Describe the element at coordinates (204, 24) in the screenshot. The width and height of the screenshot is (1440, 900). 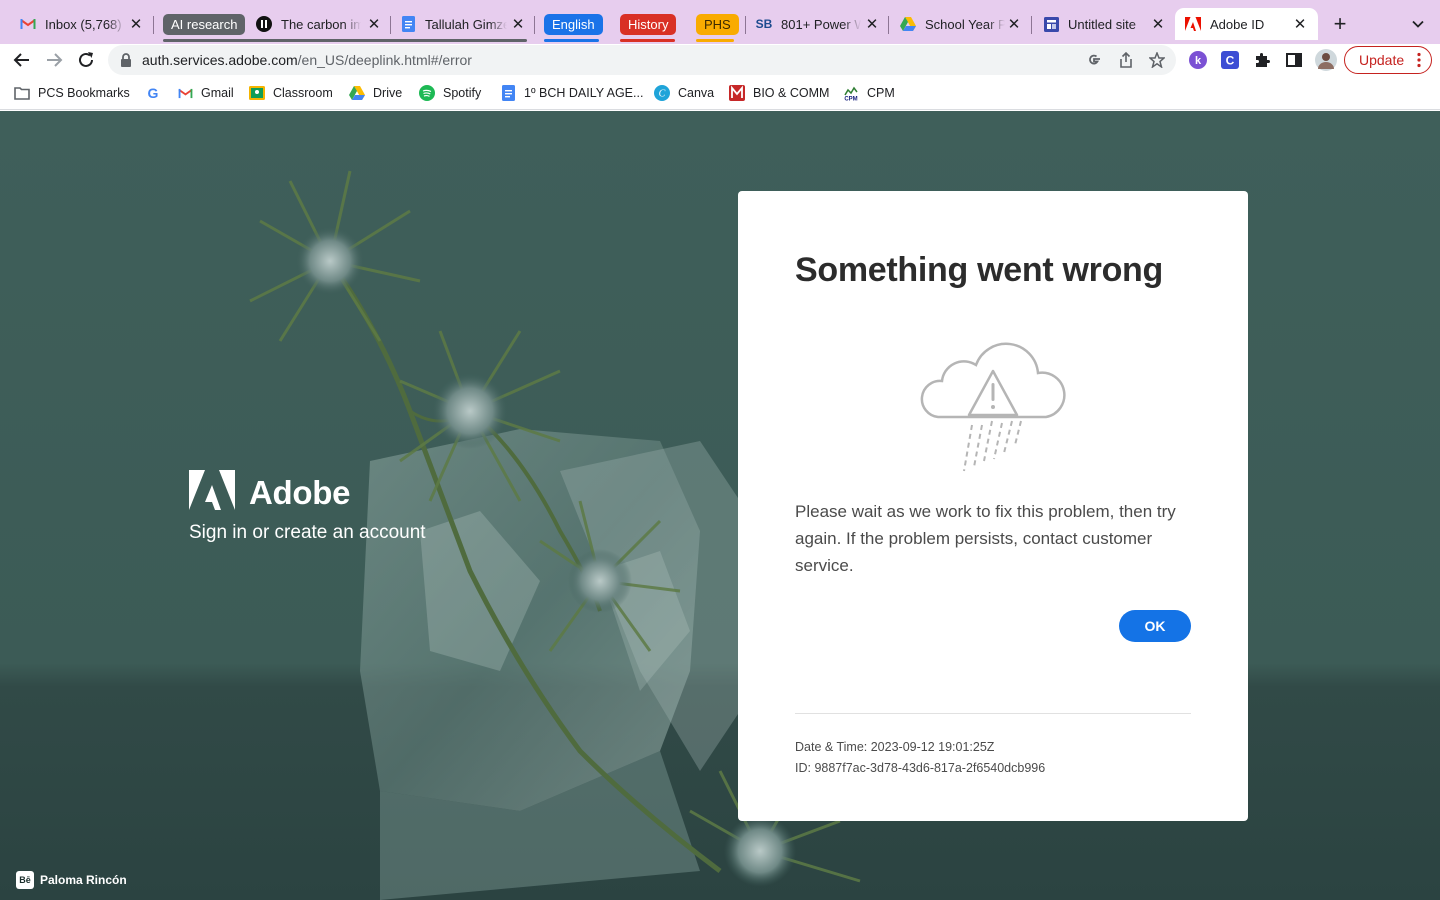
I see `tab-group-ai-research: AI research` at that location.